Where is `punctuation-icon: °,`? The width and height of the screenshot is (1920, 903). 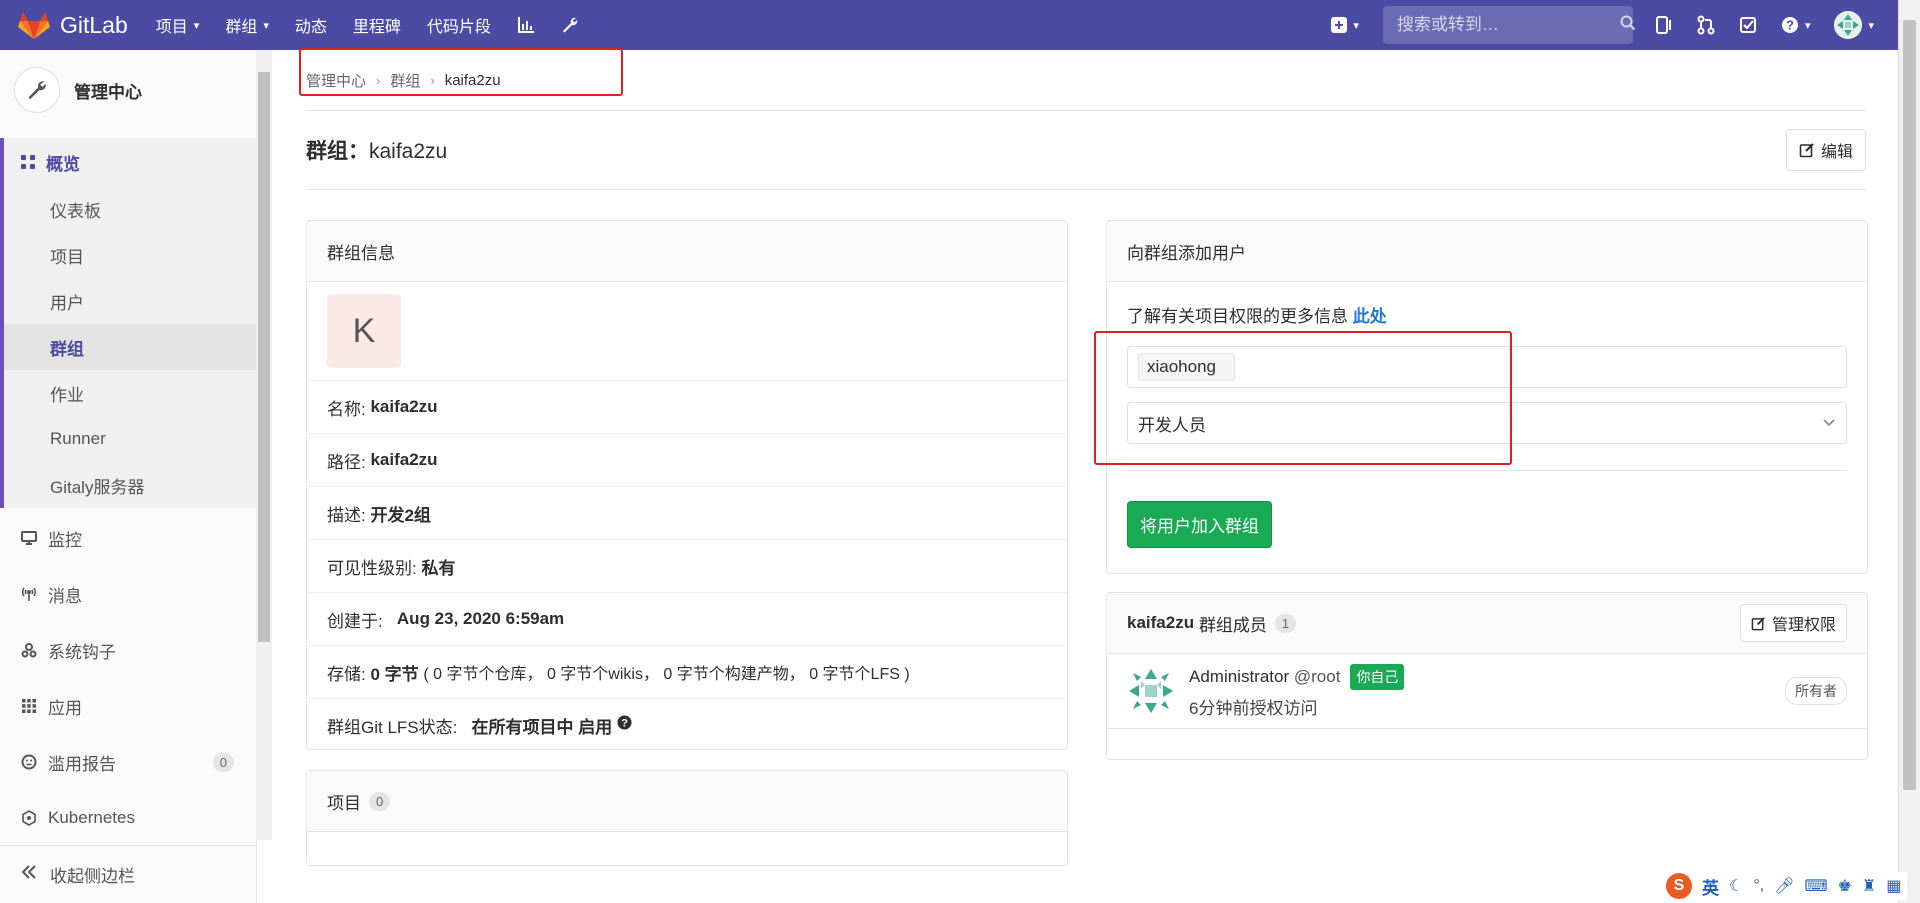 punctuation-icon: °, is located at coordinates (1758, 886).